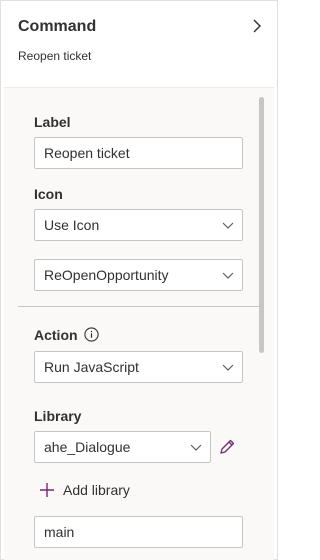 The height and width of the screenshot is (560, 320). I want to click on library-field-label: Library, so click(58, 416).